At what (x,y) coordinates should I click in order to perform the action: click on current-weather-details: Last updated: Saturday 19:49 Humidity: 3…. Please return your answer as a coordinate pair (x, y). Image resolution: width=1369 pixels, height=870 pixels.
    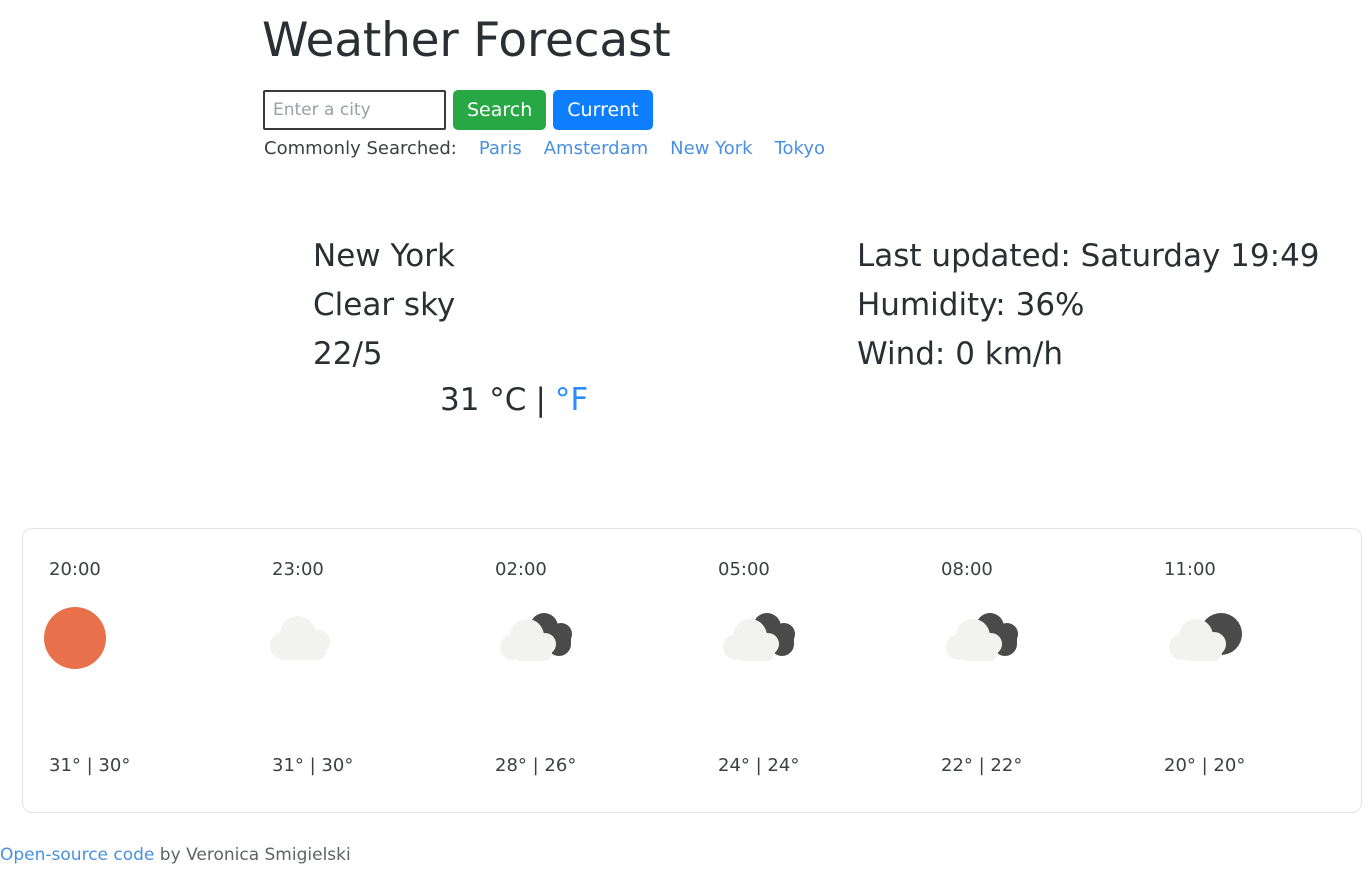
    Looking at the image, I should click on (1088, 305).